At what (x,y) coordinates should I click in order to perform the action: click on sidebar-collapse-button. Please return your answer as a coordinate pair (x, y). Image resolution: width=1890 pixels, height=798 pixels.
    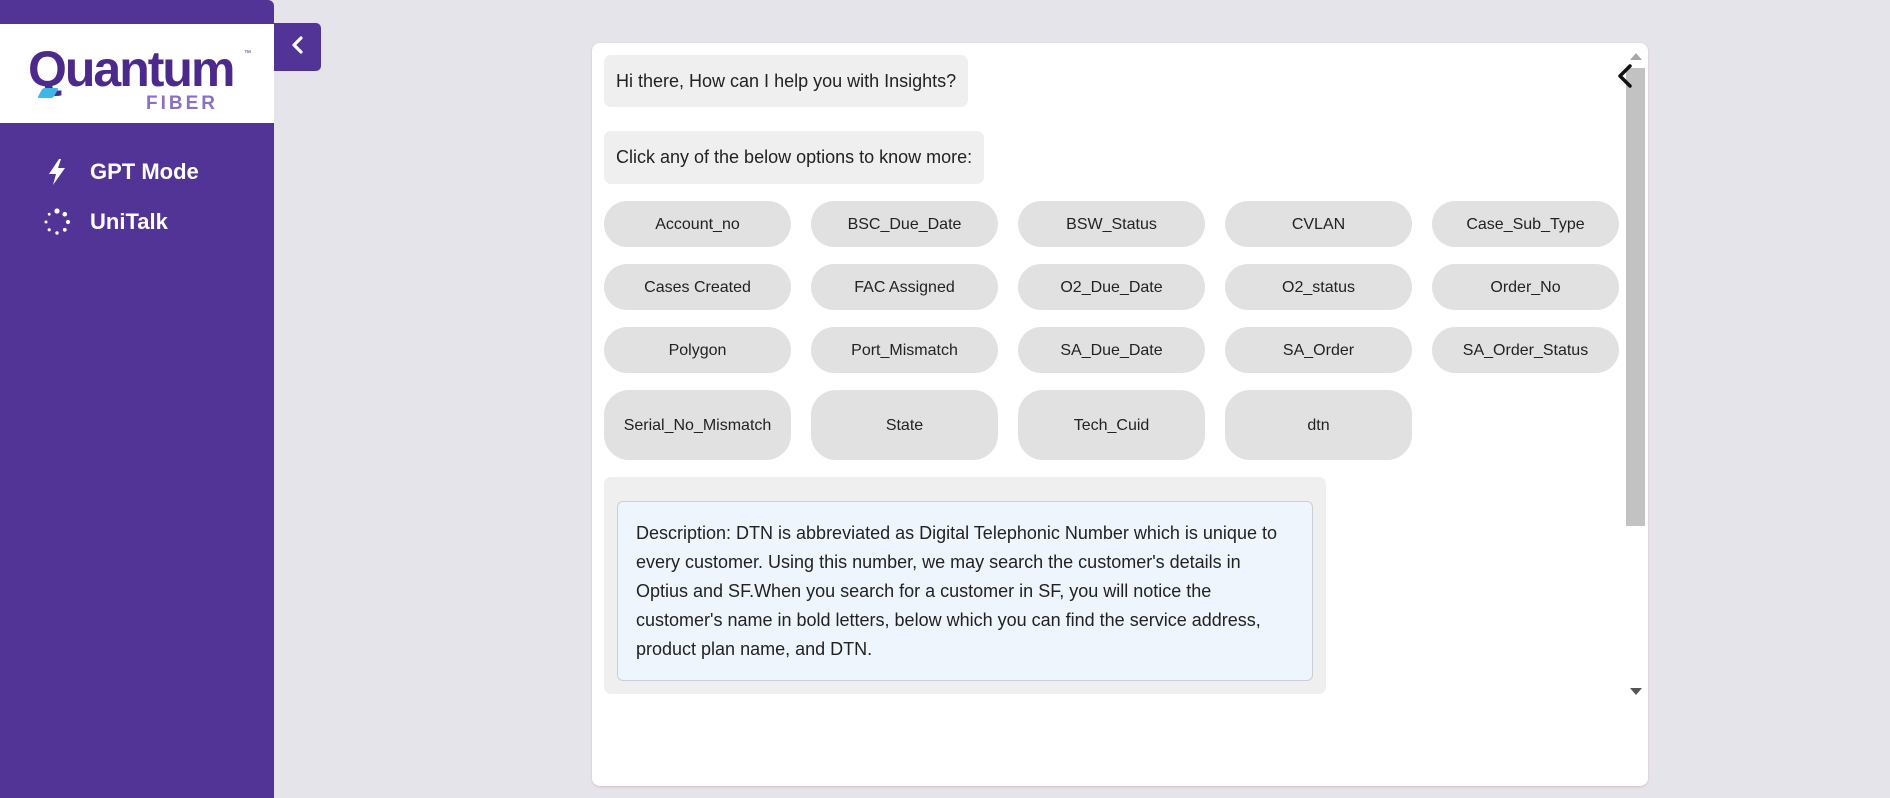
    Looking at the image, I should click on (297, 47).